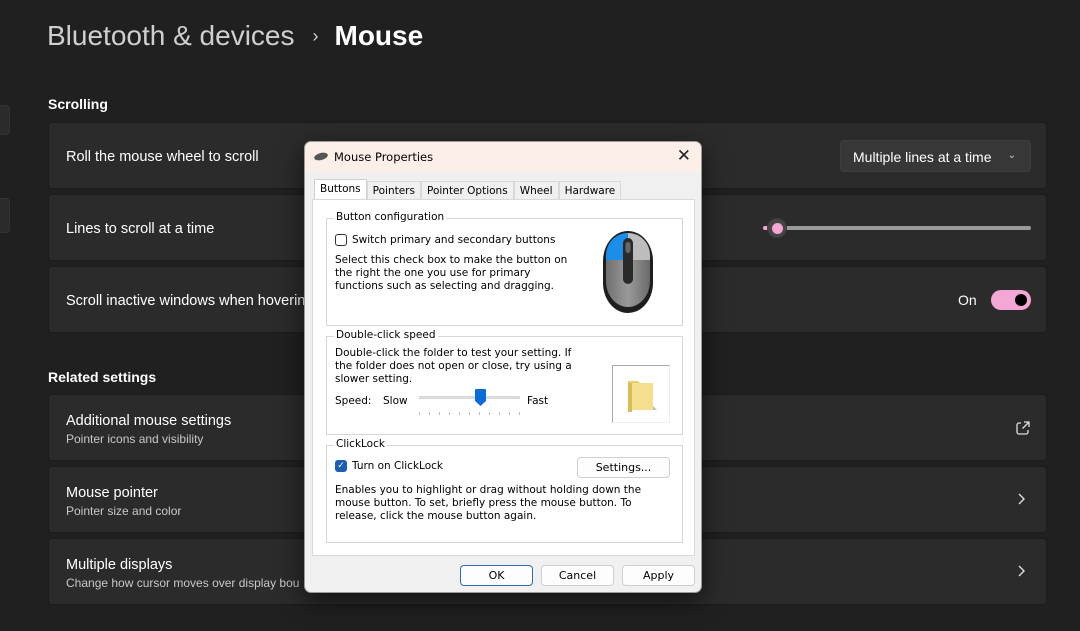 The image size is (1080, 631). I want to click on related-item-subtitle: Pointer size and color, so click(124, 511).